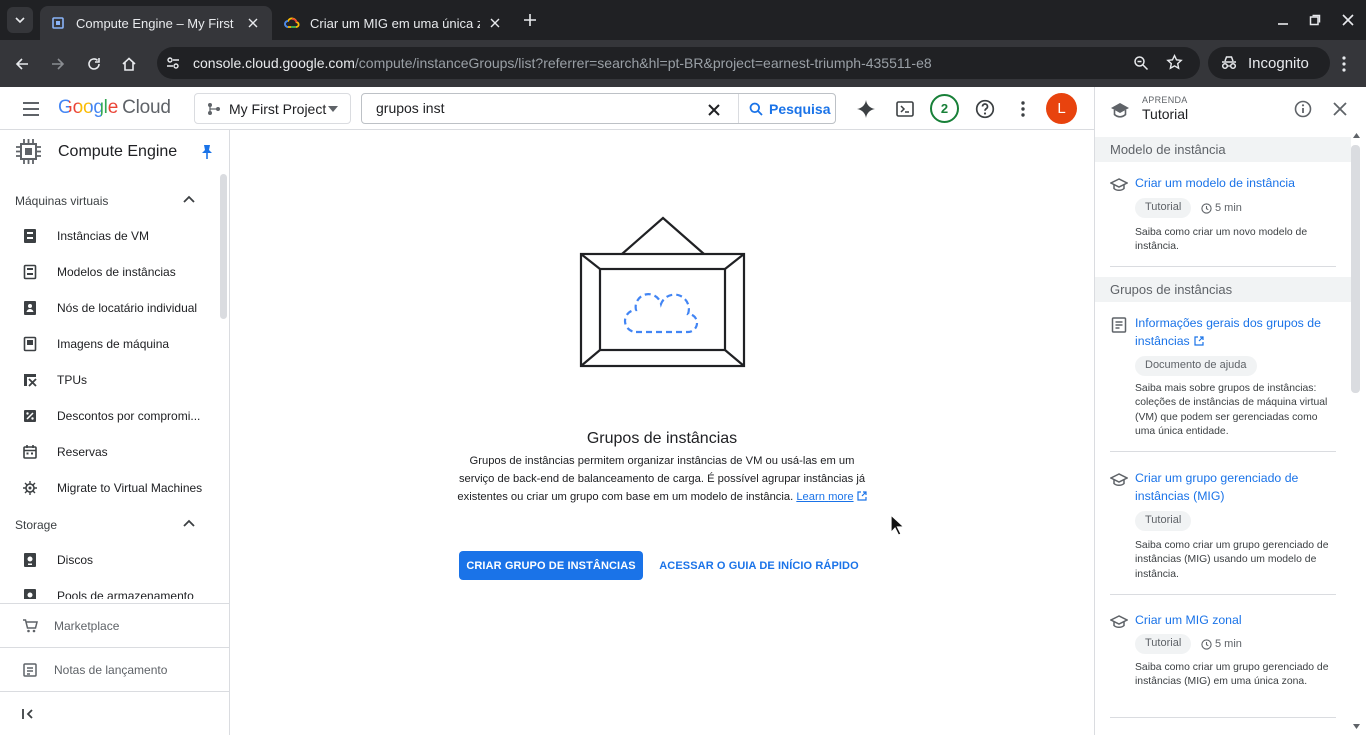 The image size is (1366, 735). What do you see at coordinates (551, 565) in the screenshot?
I see `create-instance-group-button: CRIAR GRUPO DE INSTÂNCIAS` at bounding box center [551, 565].